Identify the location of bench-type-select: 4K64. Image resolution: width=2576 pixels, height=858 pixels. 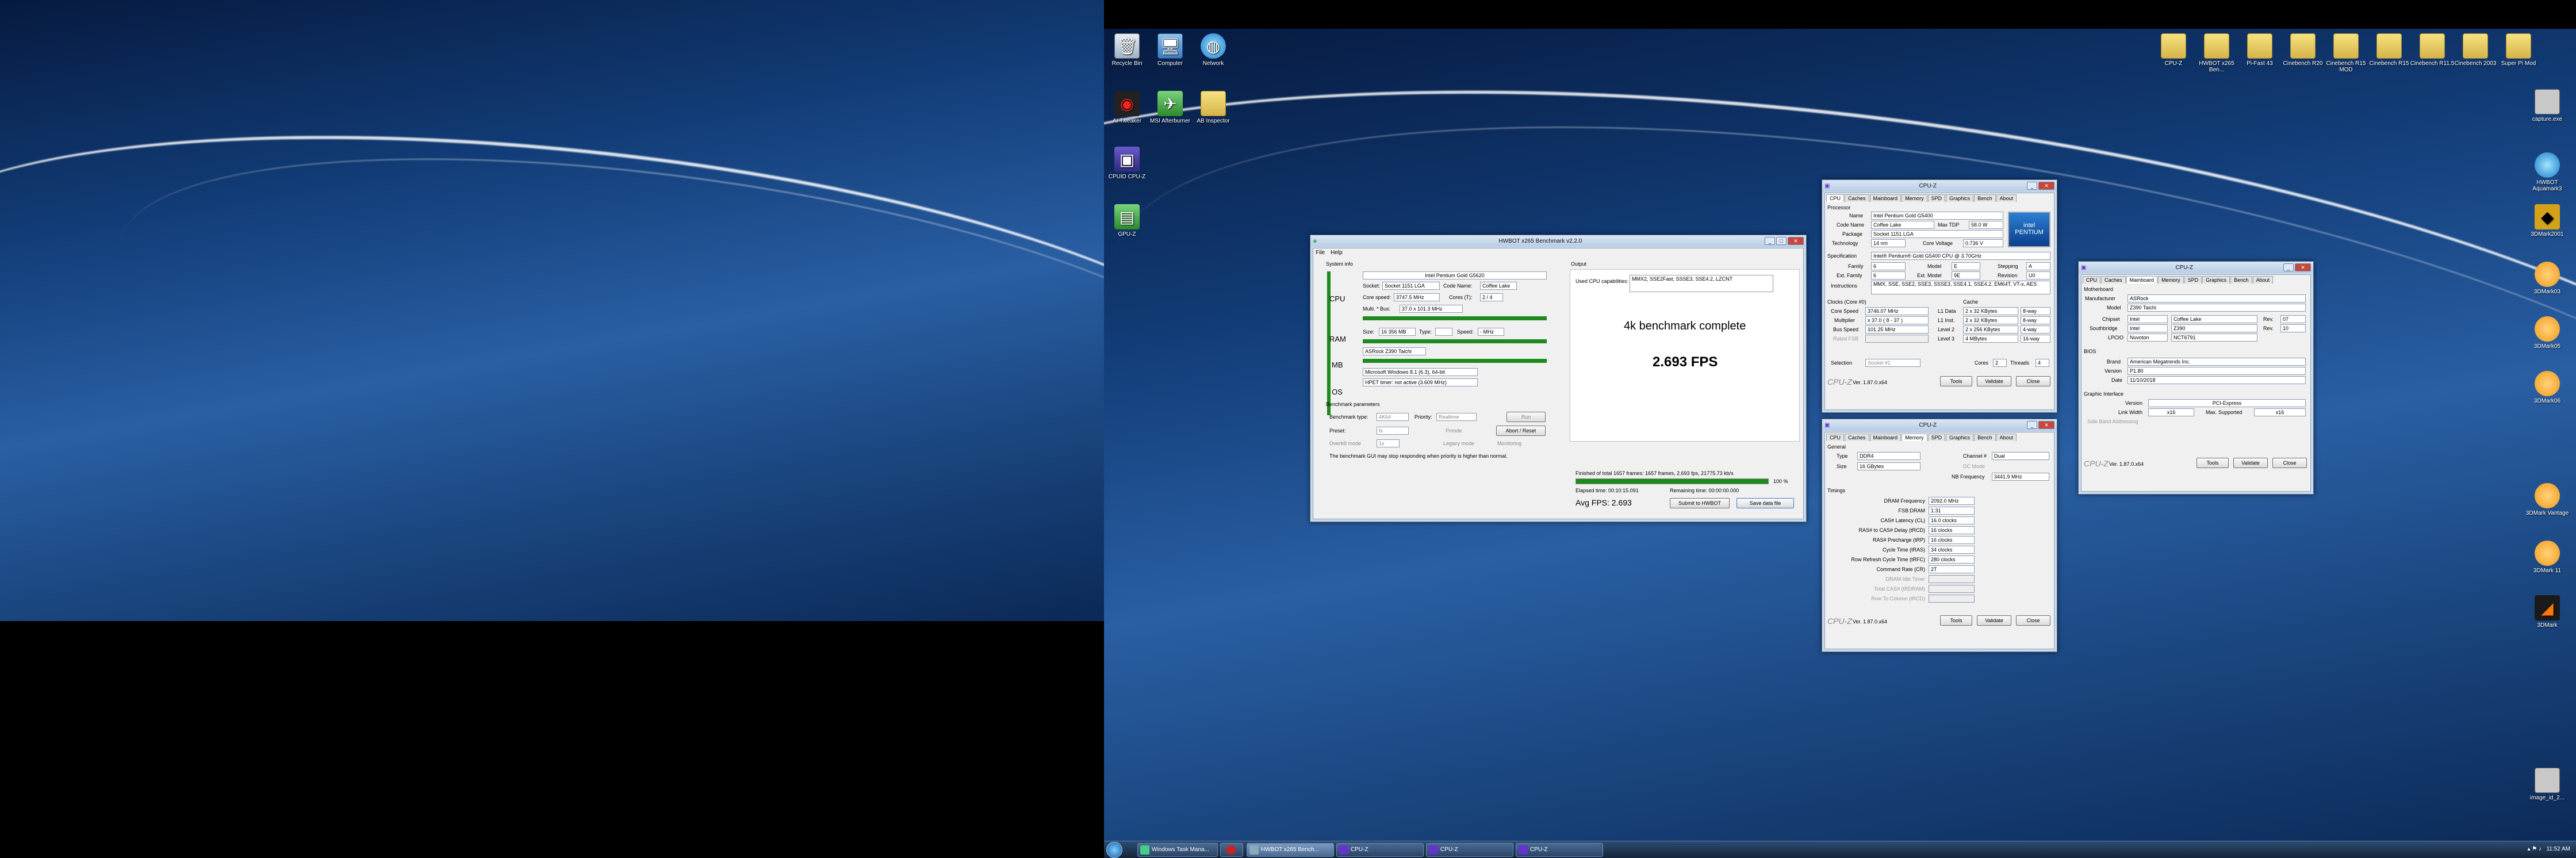
(1393, 417).